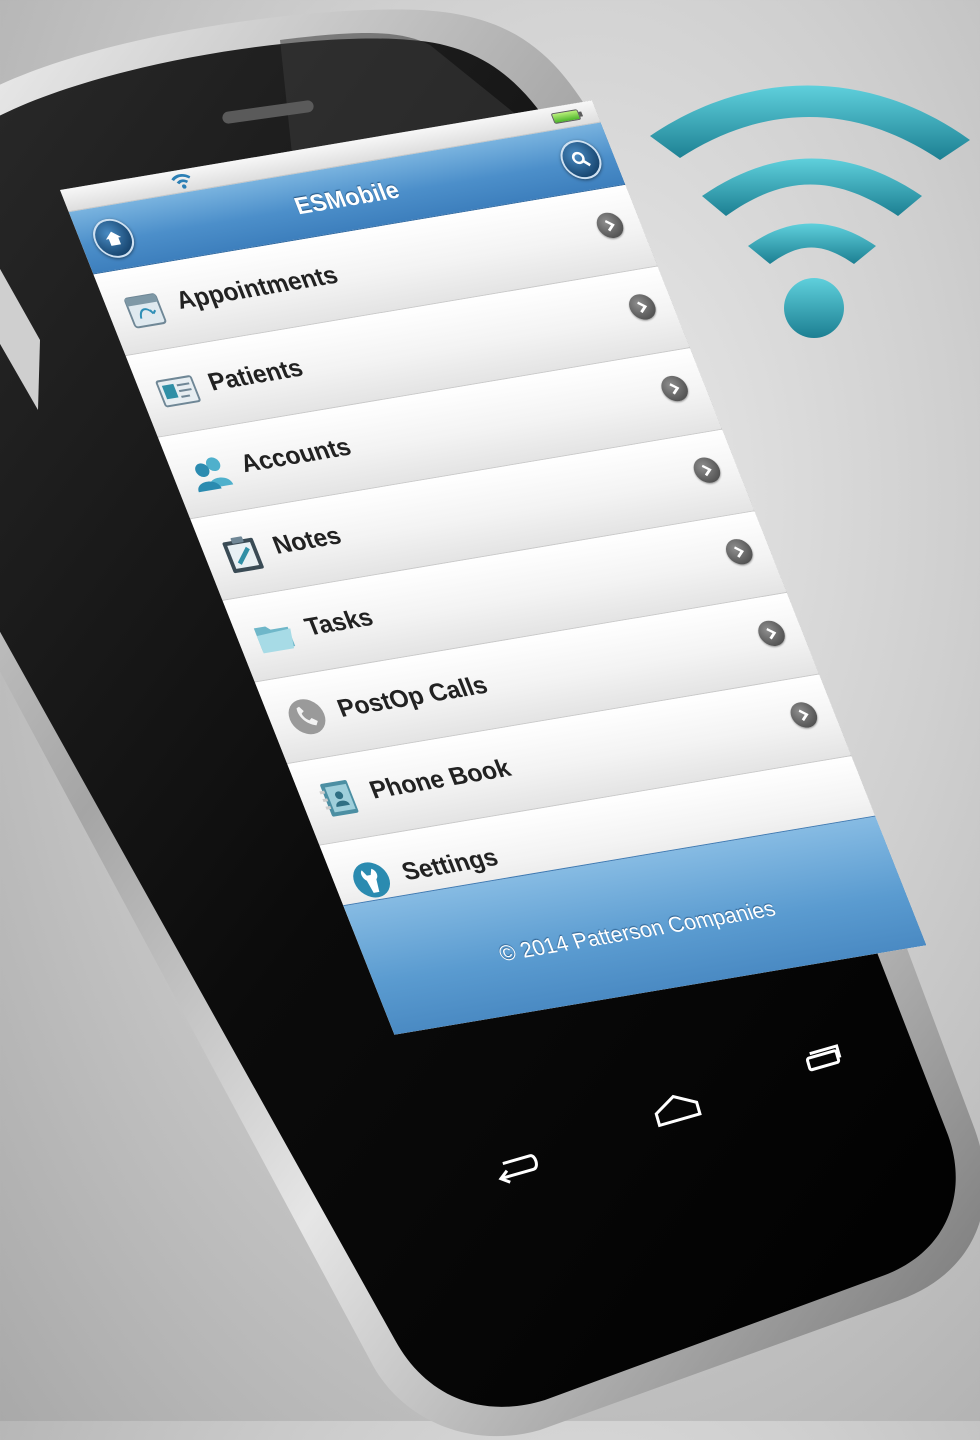 The image size is (980, 1440). Describe the element at coordinates (339, 798) in the screenshot. I see `address-book-icon` at that location.